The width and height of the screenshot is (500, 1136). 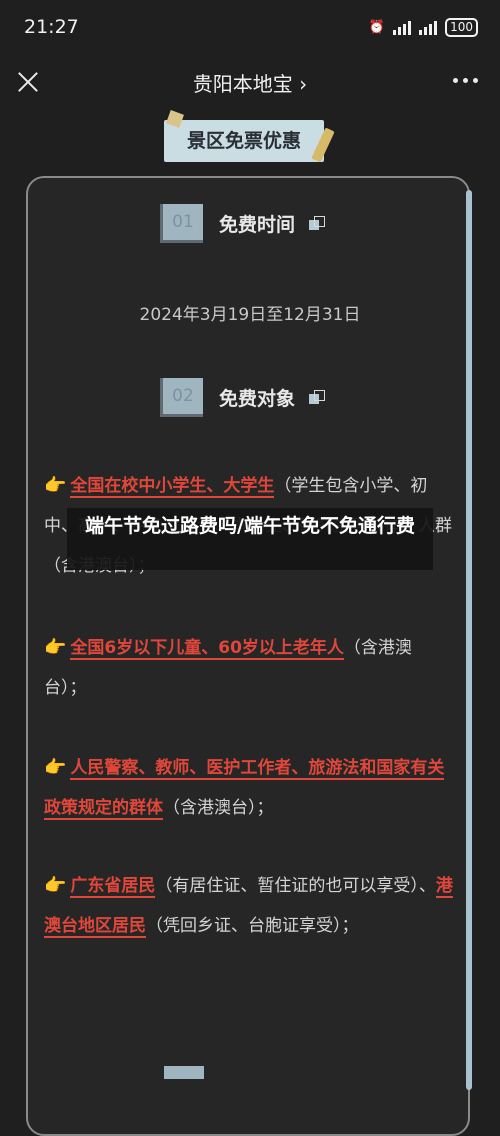 I want to click on item-highlight: 广东省居民, so click(x=113, y=887).